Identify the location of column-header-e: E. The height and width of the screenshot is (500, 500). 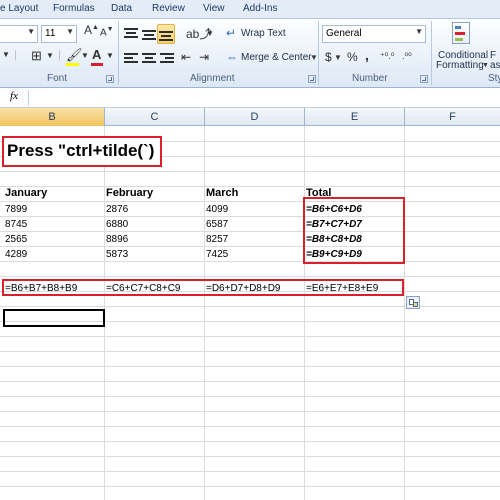
(355, 117).